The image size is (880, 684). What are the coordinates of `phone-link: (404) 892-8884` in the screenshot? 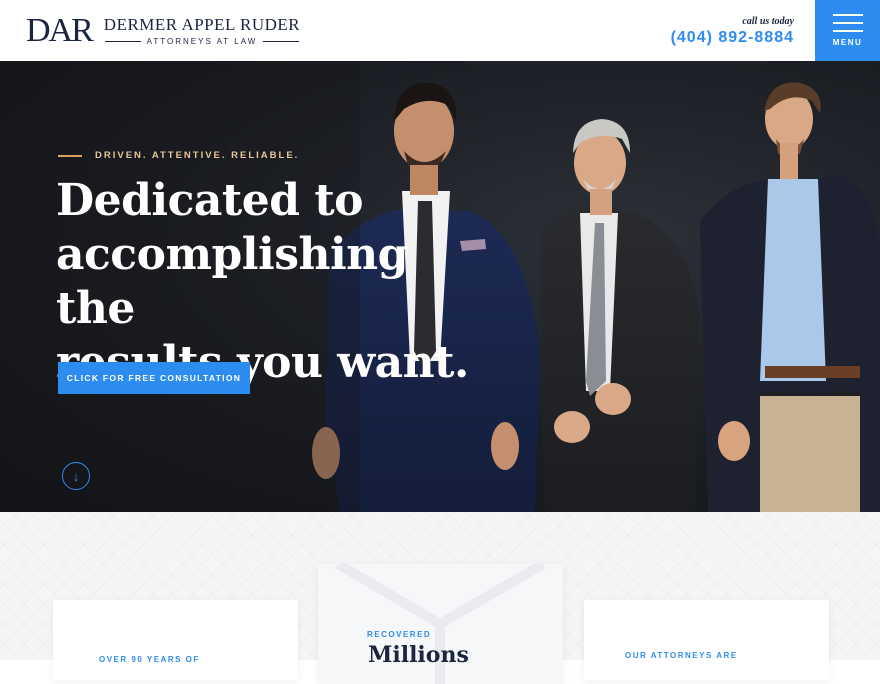 It's located at (732, 38).